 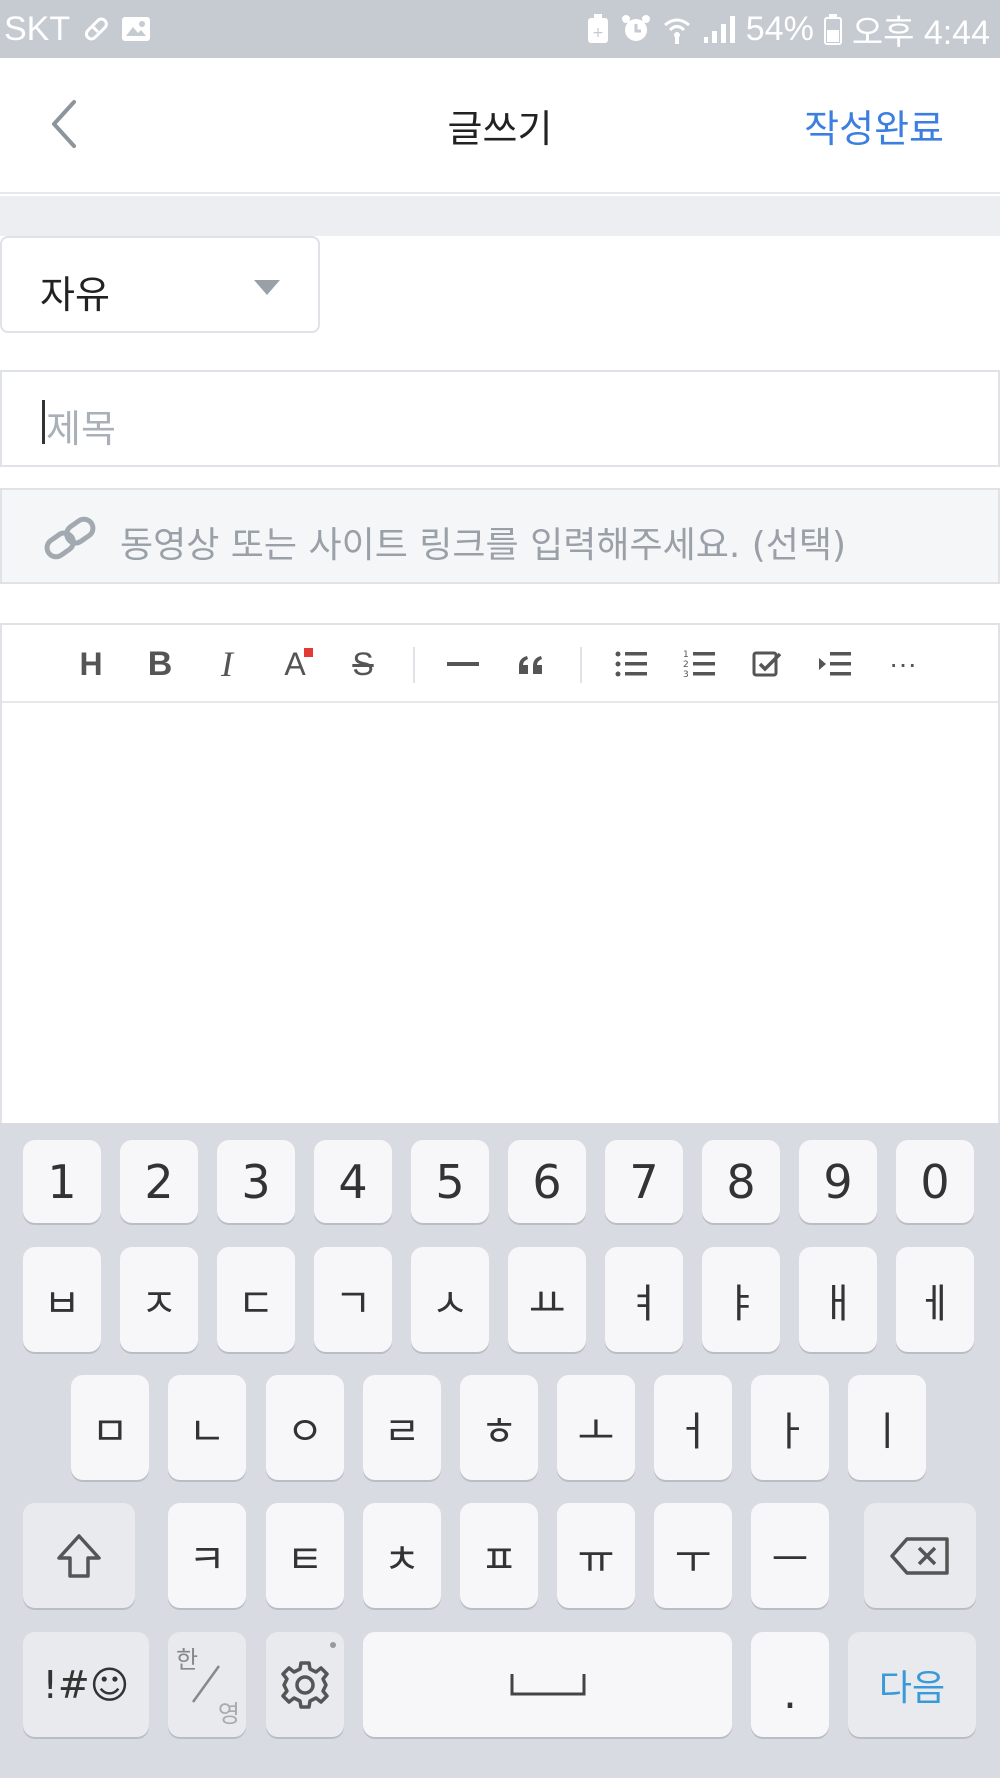 I want to click on numbered-list-button: 123, so click(x=699, y=664).